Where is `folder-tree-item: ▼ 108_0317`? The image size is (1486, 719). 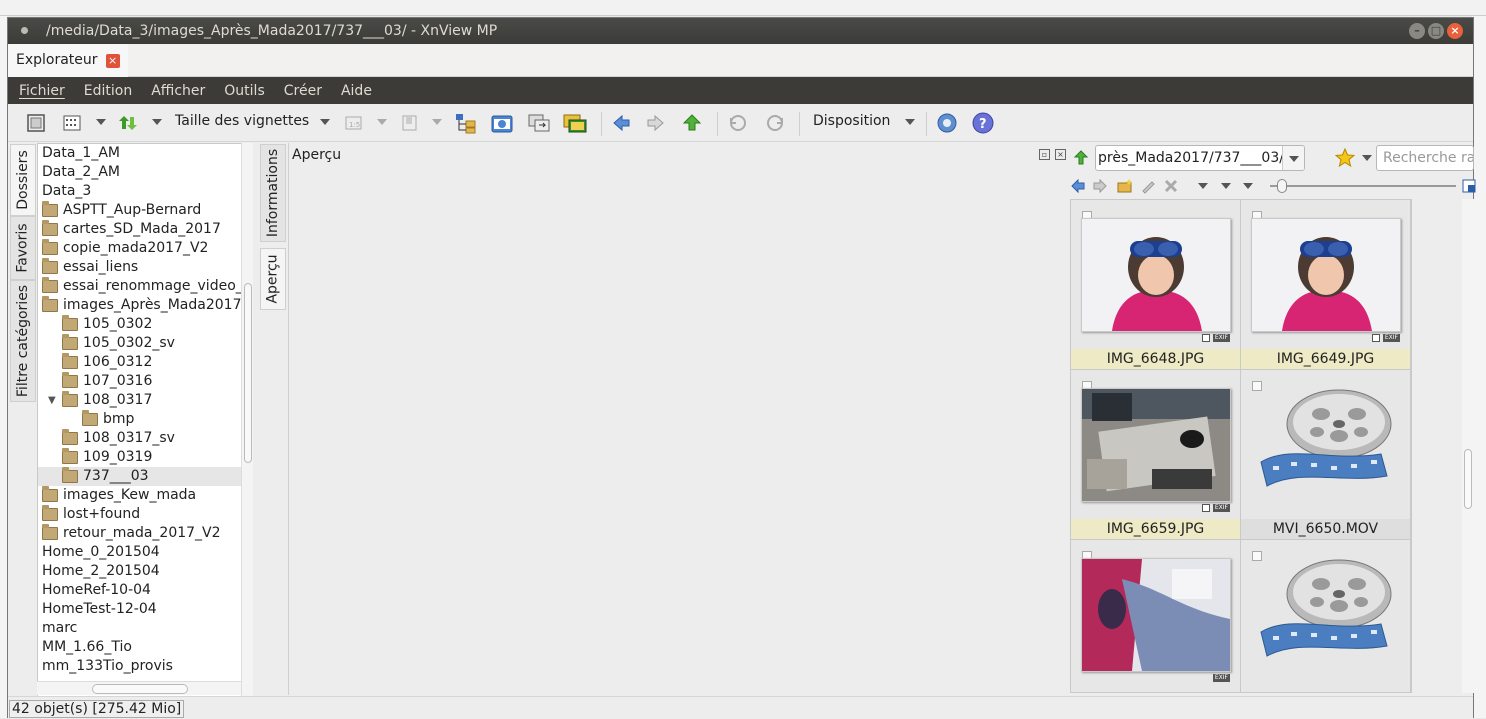 folder-tree-item: ▼ 108_0317 is located at coordinates (144, 400).